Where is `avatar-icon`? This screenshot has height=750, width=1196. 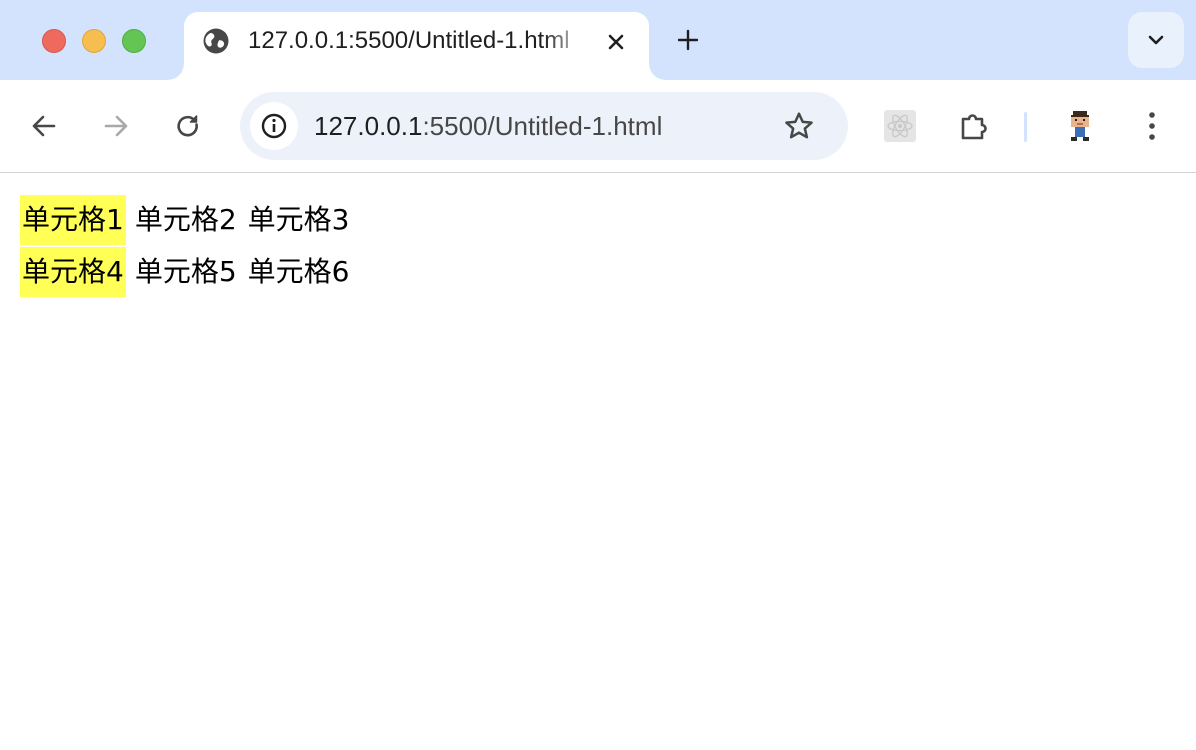
avatar-icon is located at coordinates (1080, 126).